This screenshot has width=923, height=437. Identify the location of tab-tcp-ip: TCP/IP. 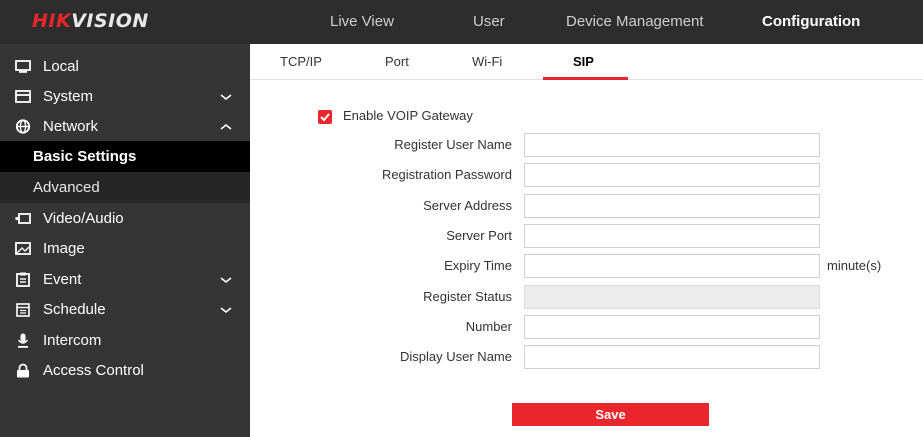
(301, 62).